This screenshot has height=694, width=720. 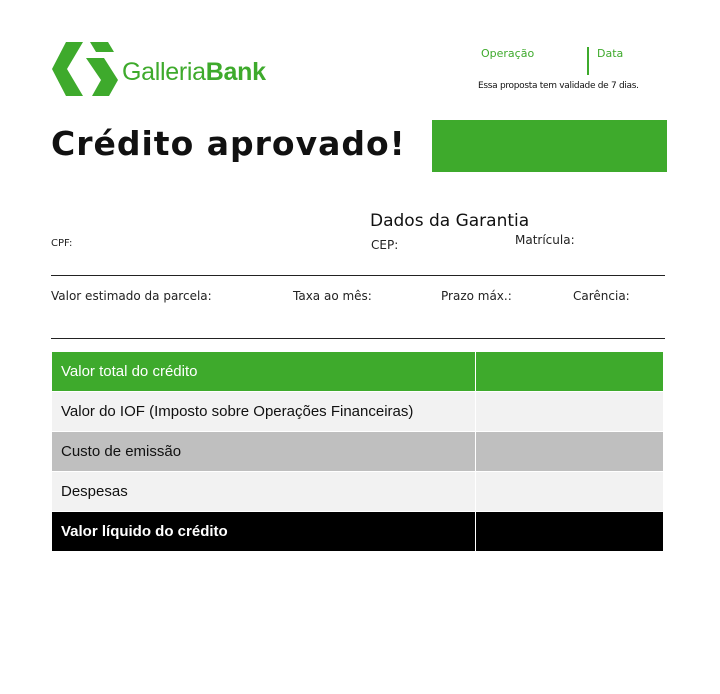 What do you see at coordinates (558, 86) in the screenshot?
I see `validity-note: Essa proposta tem validade de 7 dias.` at bounding box center [558, 86].